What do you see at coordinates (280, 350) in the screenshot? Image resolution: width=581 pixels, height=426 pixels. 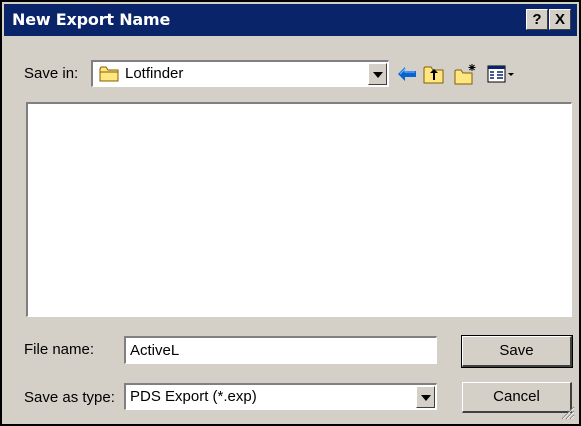 I see `file-name-input` at bounding box center [280, 350].